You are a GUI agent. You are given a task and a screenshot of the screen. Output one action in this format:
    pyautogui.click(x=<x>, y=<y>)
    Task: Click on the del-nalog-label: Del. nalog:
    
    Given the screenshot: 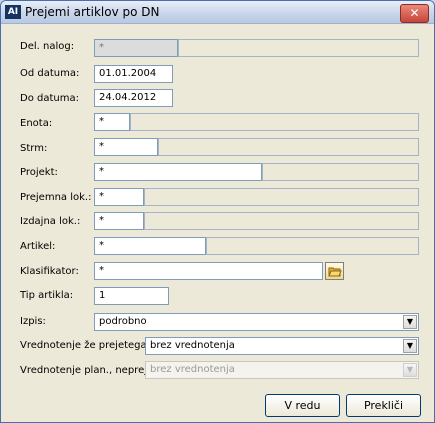 What is the action you would take?
    pyautogui.click(x=47, y=46)
    